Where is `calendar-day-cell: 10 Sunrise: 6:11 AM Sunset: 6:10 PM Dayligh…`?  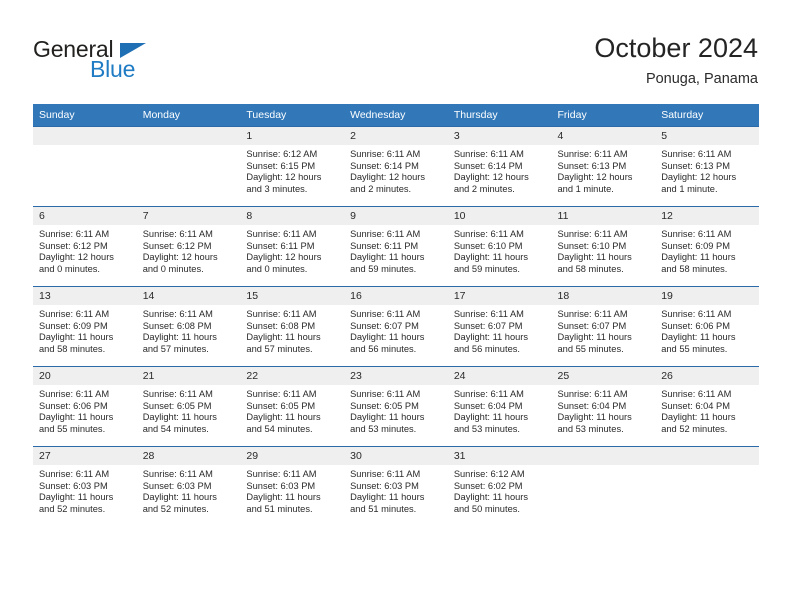
calendar-day-cell: 10 Sunrise: 6:11 AM Sunset: 6:10 PM Dayligh… is located at coordinates (499, 246).